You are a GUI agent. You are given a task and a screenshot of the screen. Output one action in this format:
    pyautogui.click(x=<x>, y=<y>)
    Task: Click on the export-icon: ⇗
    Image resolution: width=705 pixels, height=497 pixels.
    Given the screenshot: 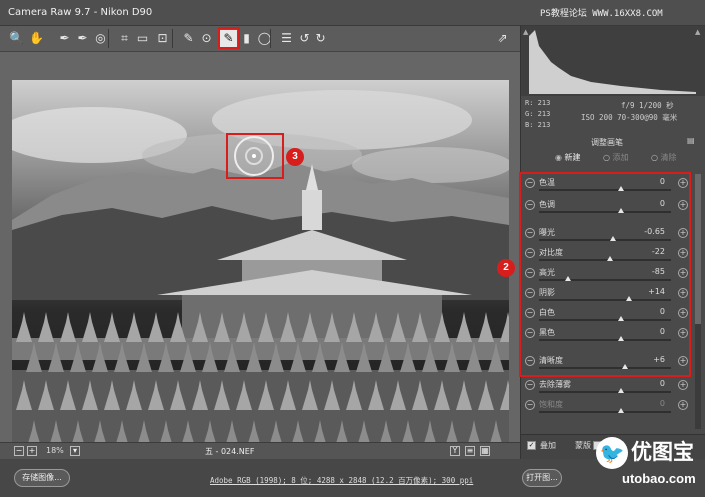 What is the action you would take?
    pyautogui.click(x=502, y=38)
    